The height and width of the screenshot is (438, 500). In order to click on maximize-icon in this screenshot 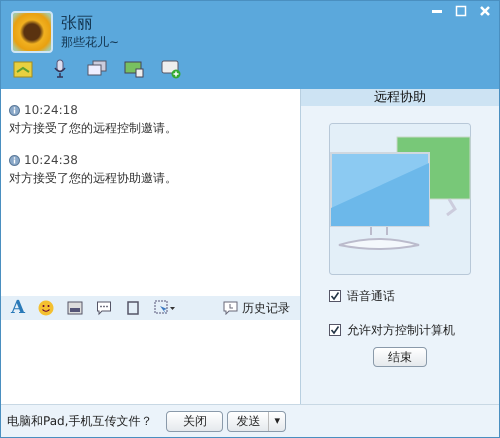, I will do `click(461, 11)`.